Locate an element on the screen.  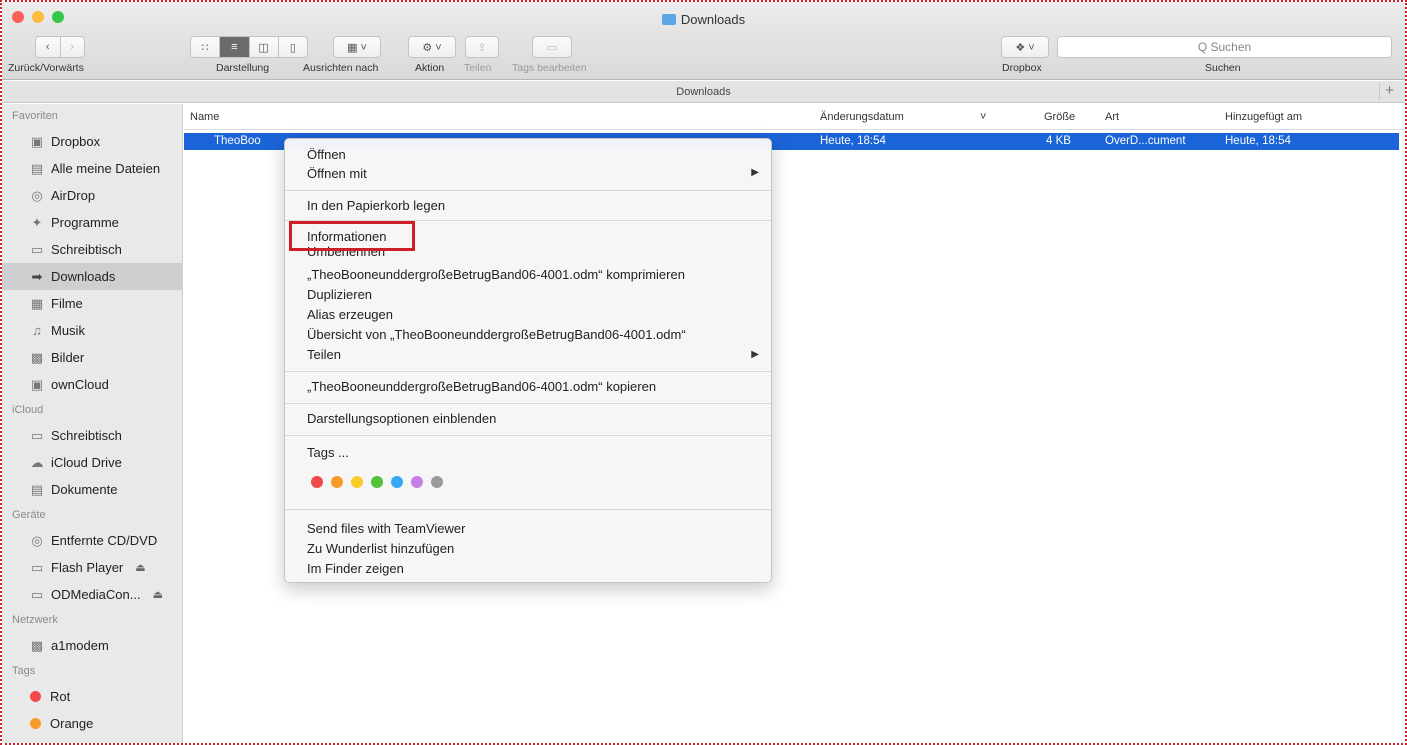
sidebar-item-tag-red: Rot is located at coordinates (92, 696).